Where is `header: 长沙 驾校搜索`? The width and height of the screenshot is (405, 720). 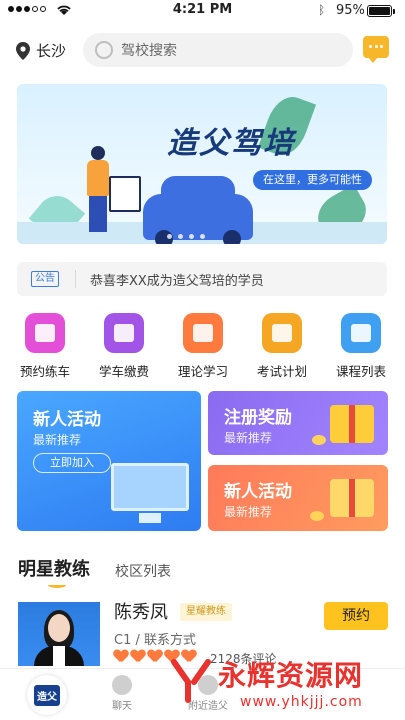 header: 长沙 驾校搜索 is located at coordinates (202, 50).